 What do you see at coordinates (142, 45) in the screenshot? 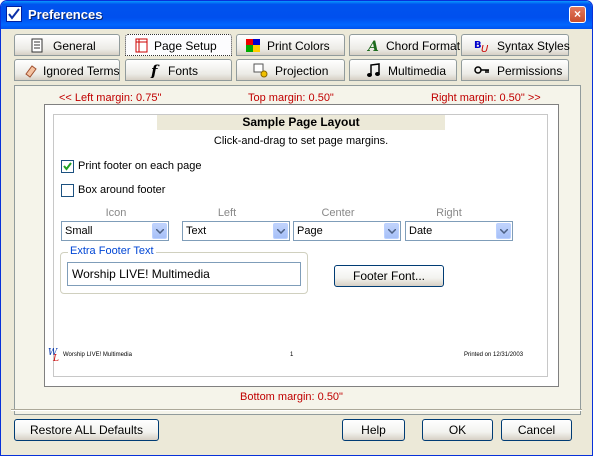
I see `page-setup-icon` at bounding box center [142, 45].